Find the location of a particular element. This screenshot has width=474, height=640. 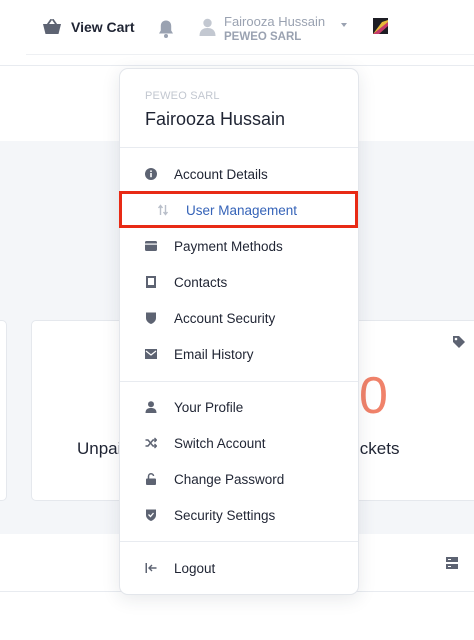

view-cart-button: View Cart is located at coordinates (88, 27).